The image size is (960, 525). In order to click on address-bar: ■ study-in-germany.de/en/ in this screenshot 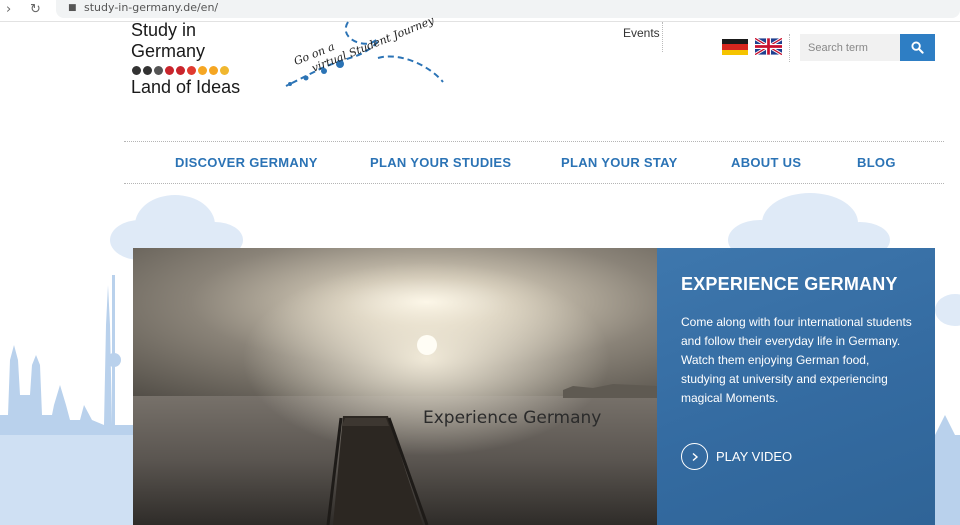, I will do `click(508, 9)`.